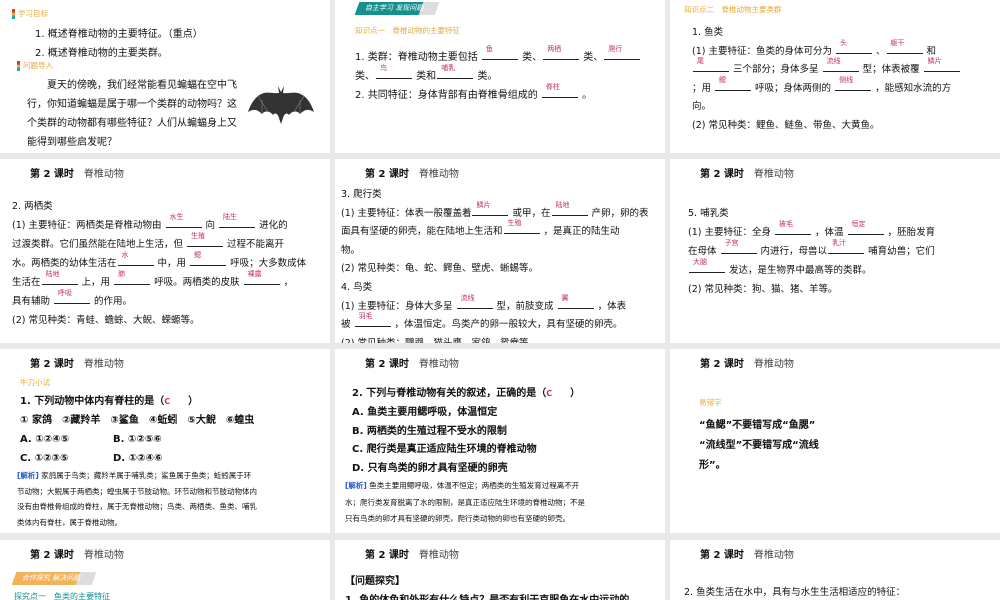 This screenshot has height=600, width=1000. I want to click on answer-blank: 流线, so click(474, 301).